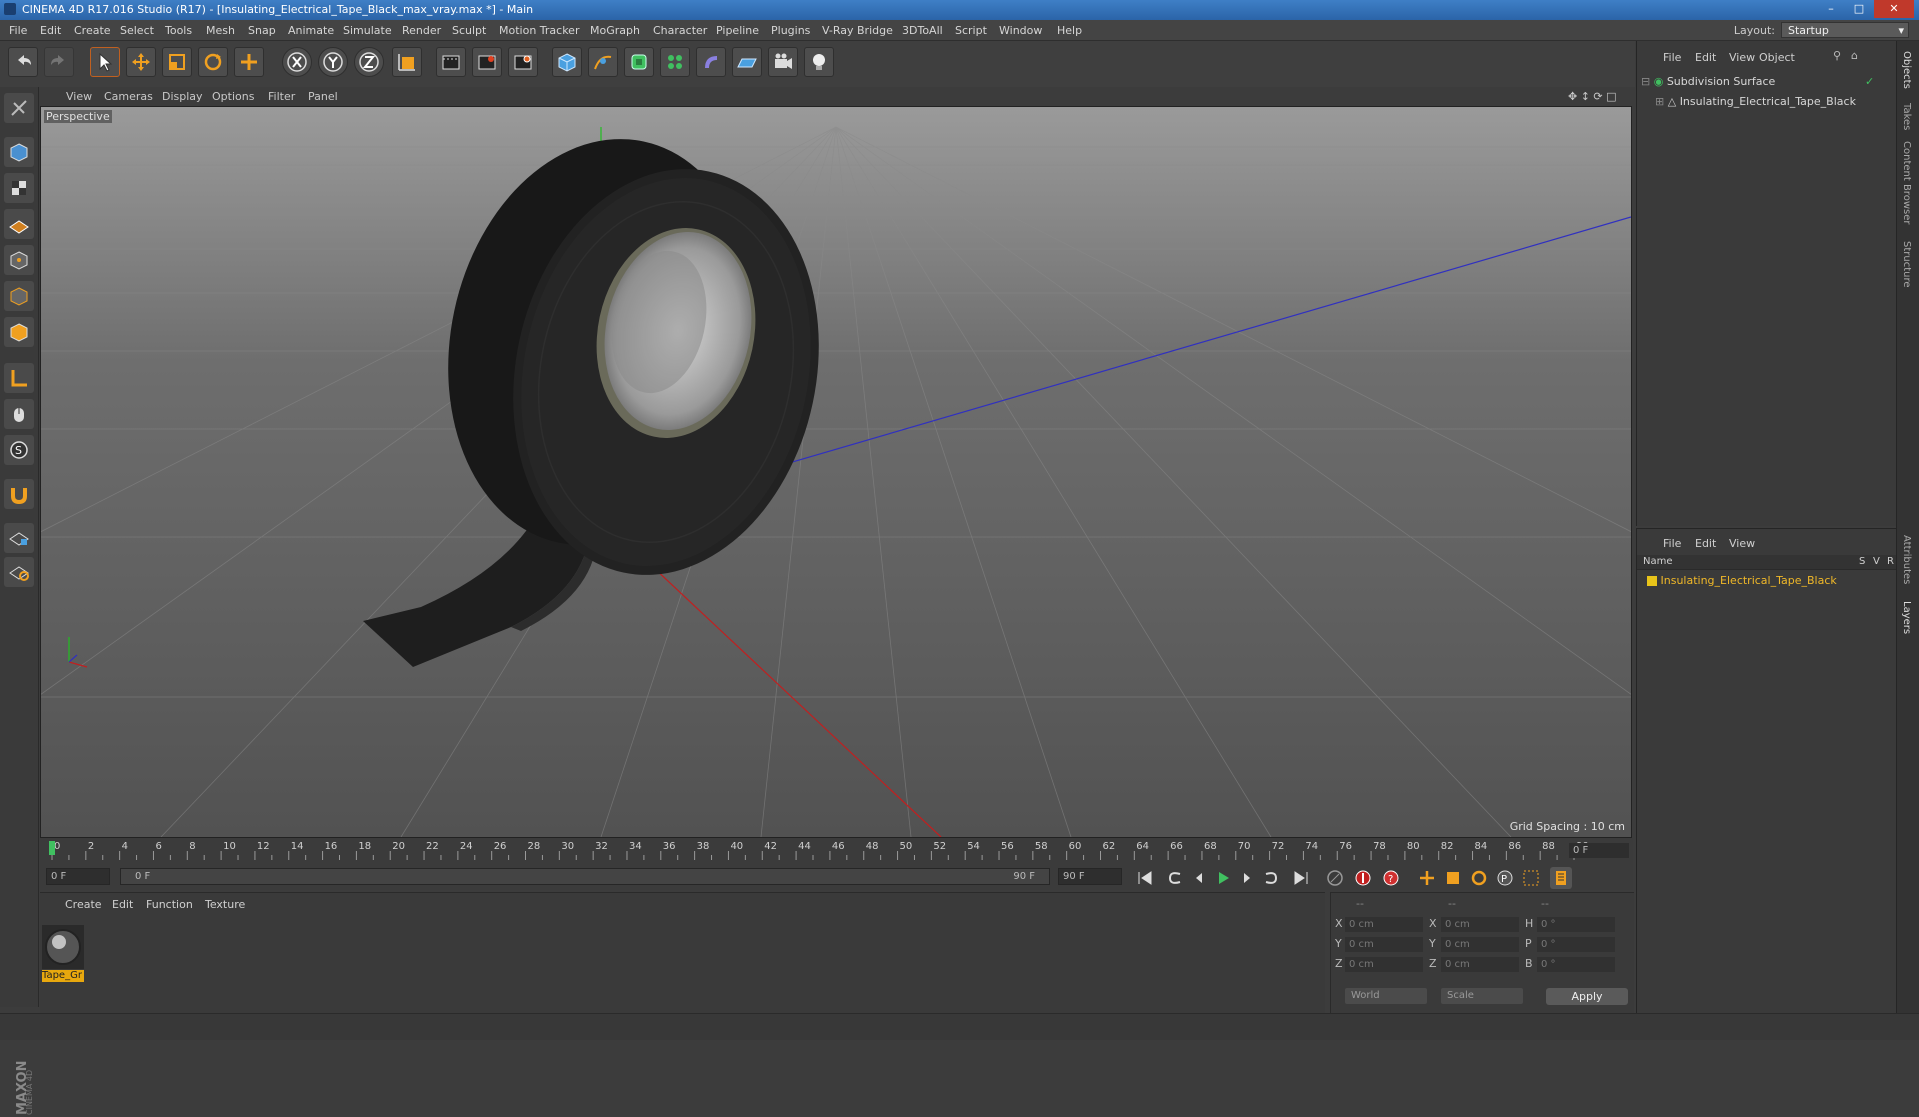  Describe the element at coordinates (680, 30) in the screenshot. I see `menu-character: Character` at that location.